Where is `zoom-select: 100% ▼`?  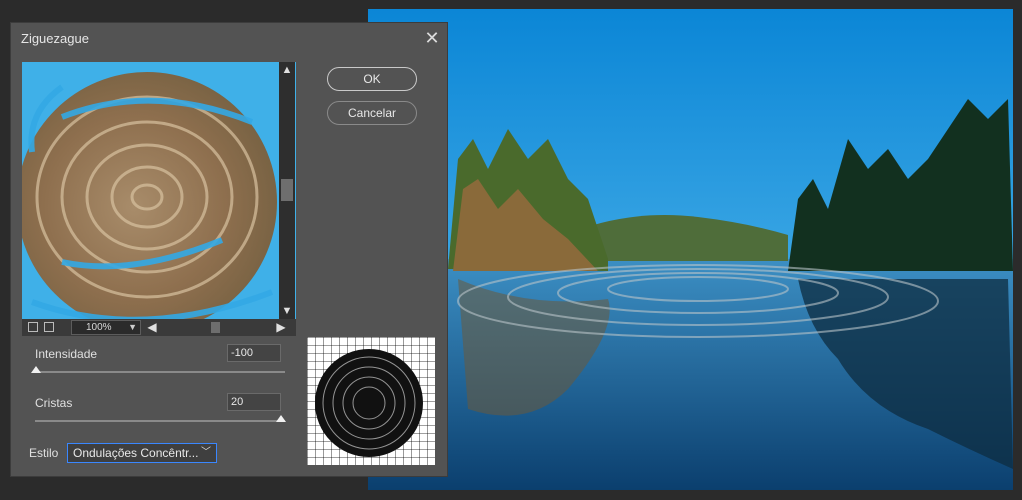 zoom-select: 100% ▼ is located at coordinates (106, 327).